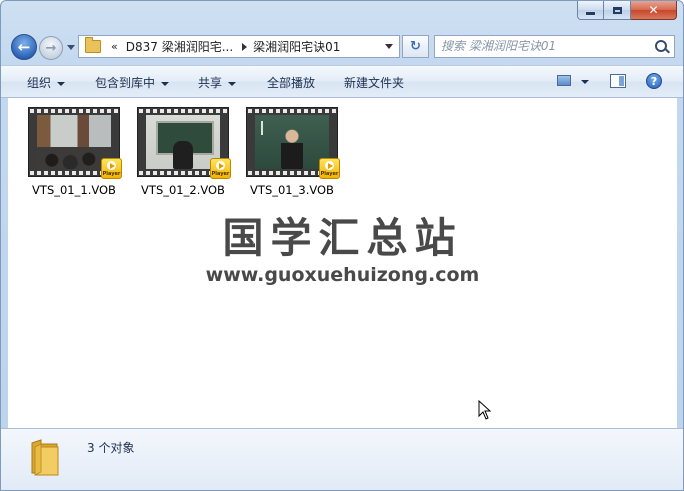  I want to click on file-item: Player VTS_01_2.VOB, so click(183, 152).